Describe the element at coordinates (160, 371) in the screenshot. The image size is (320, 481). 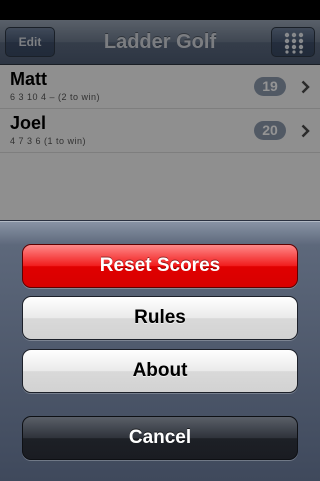
I see `about-button: About` at that location.